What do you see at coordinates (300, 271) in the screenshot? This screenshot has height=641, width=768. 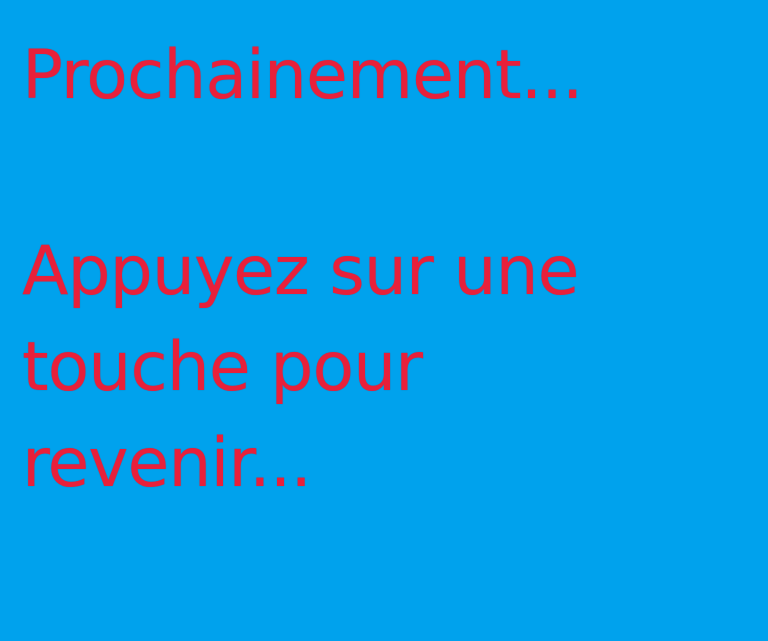 I see `return-prompt-line-1: Appuyez sur une` at bounding box center [300, 271].